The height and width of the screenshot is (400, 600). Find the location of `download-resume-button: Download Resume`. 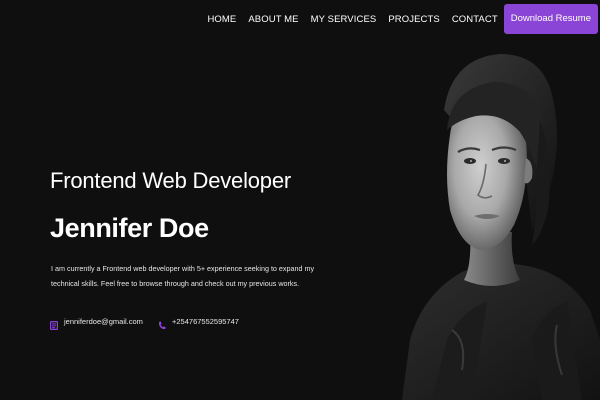

download-resume-button: Download Resume is located at coordinates (550, 19).